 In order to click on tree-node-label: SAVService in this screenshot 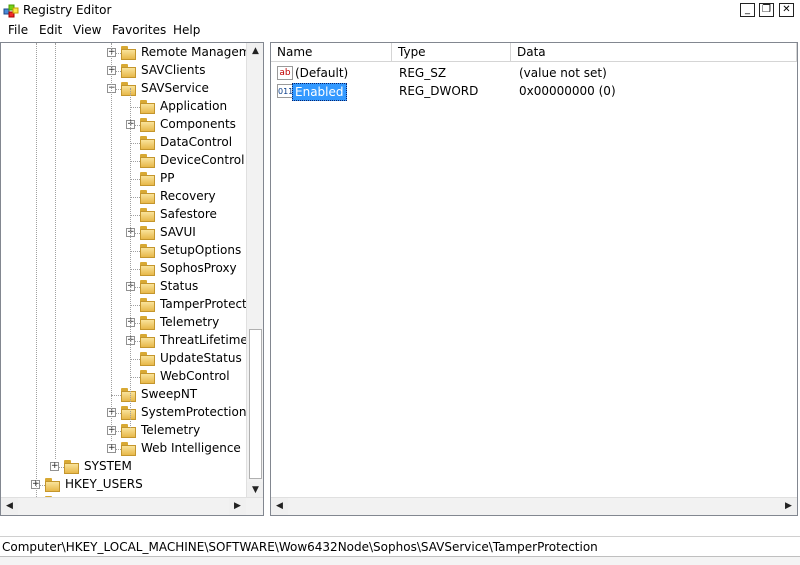, I will do `click(175, 88)`.